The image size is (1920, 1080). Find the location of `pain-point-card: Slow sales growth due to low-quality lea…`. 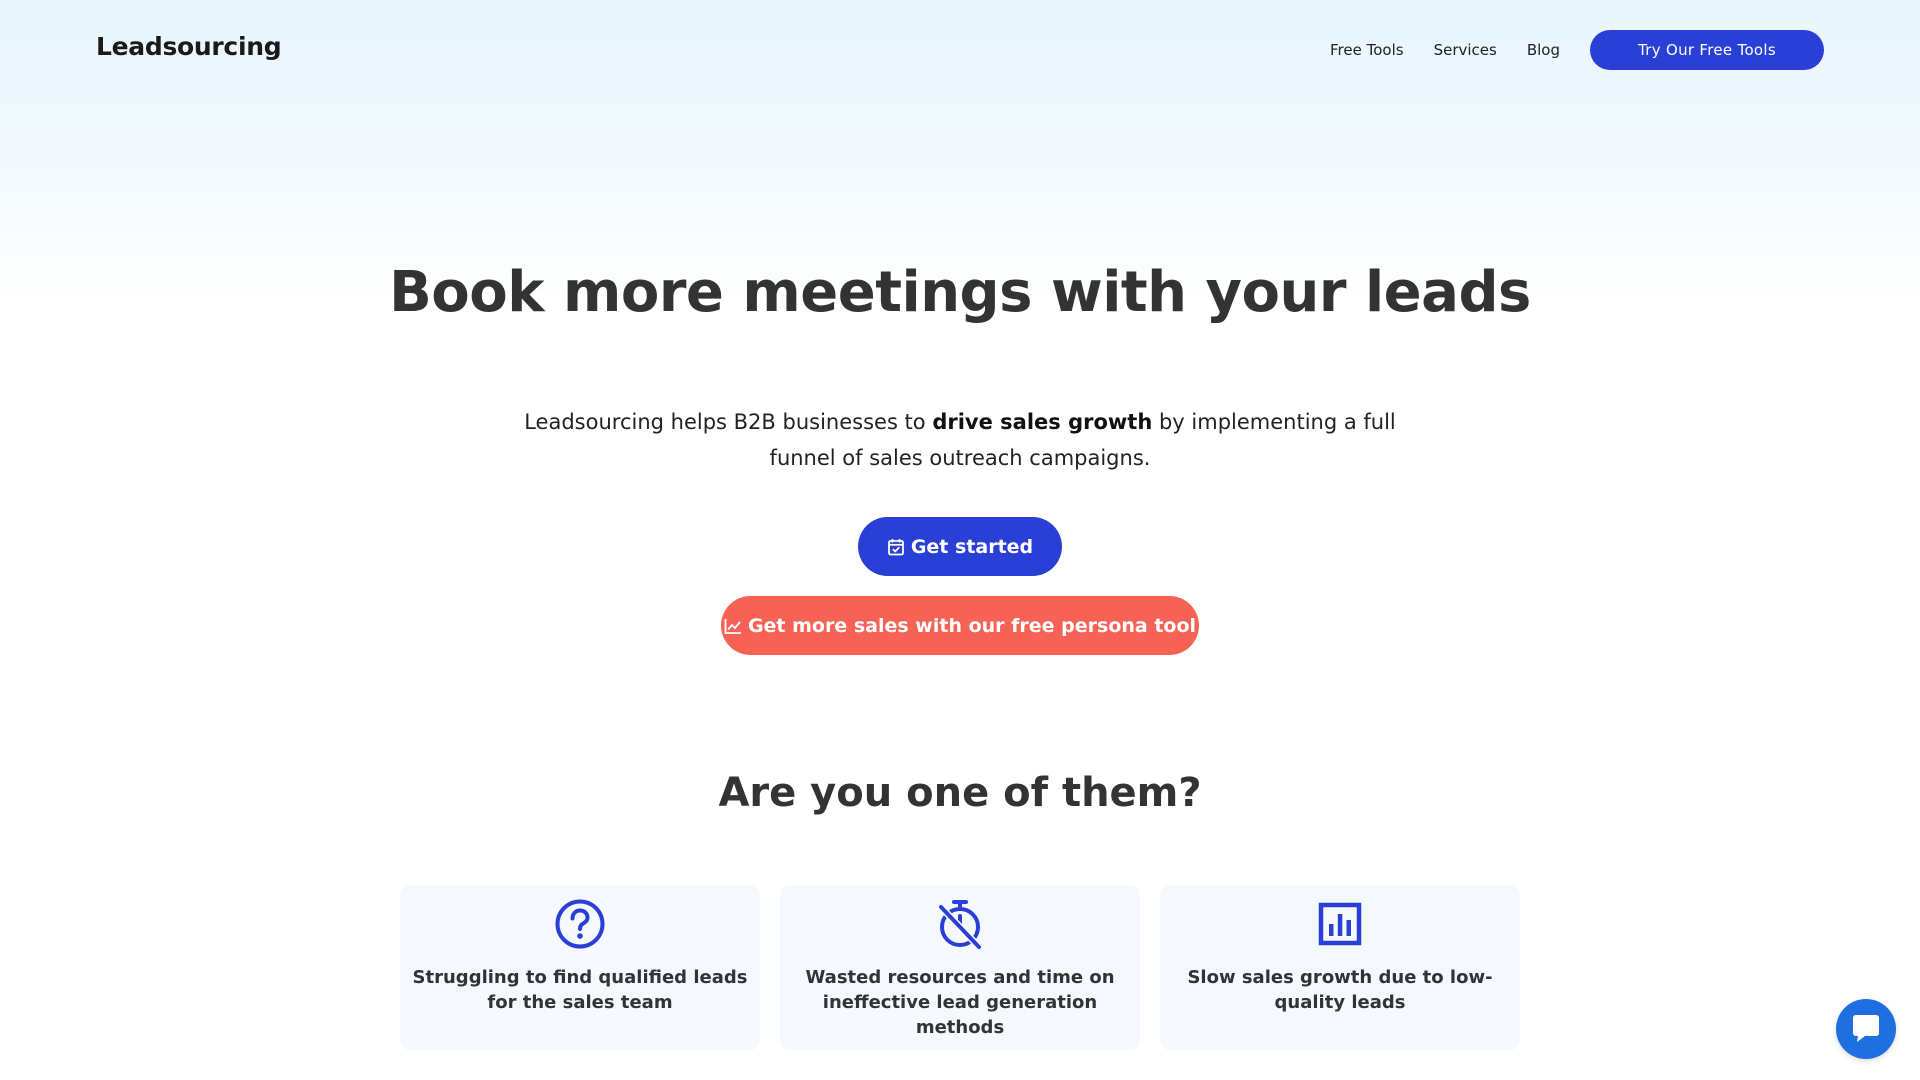

pain-point-card: Slow sales growth due to low-quality lea… is located at coordinates (1340, 967).